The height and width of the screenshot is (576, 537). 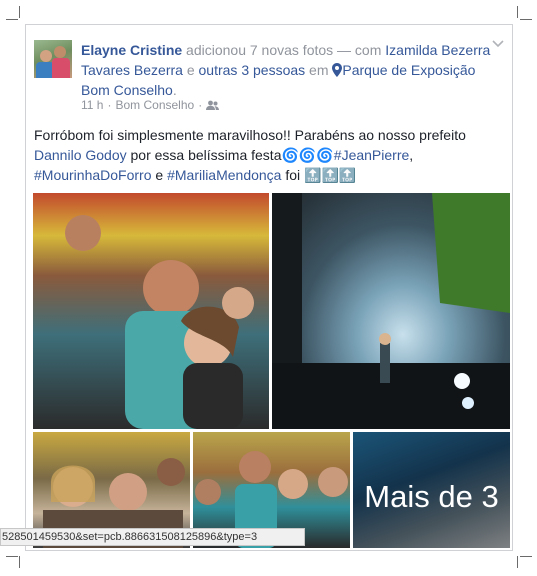 What do you see at coordinates (307, 155) in the screenshot?
I see `emoji-cyclone-icon: 🌀🌀🌀` at bounding box center [307, 155].